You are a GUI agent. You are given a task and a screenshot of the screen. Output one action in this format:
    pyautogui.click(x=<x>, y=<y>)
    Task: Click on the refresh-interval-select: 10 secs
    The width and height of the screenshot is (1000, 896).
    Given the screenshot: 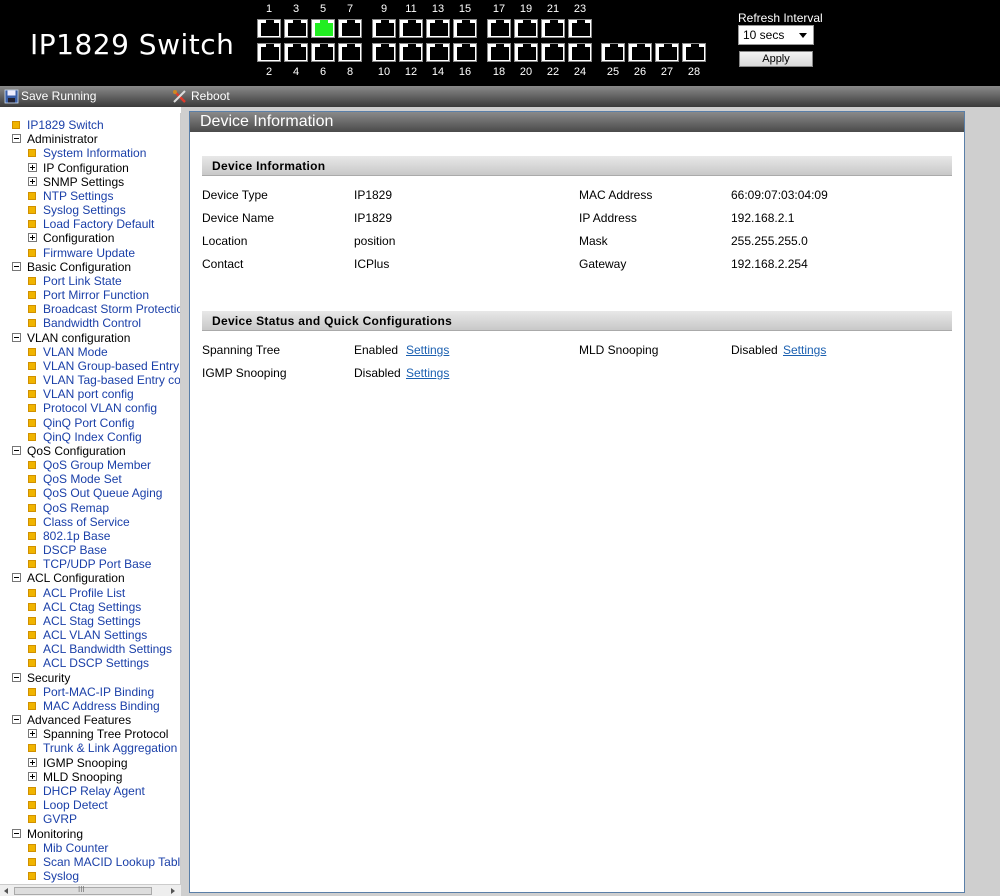 What is the action you would take?
    pyautogui.click(x=776, y=35)
    